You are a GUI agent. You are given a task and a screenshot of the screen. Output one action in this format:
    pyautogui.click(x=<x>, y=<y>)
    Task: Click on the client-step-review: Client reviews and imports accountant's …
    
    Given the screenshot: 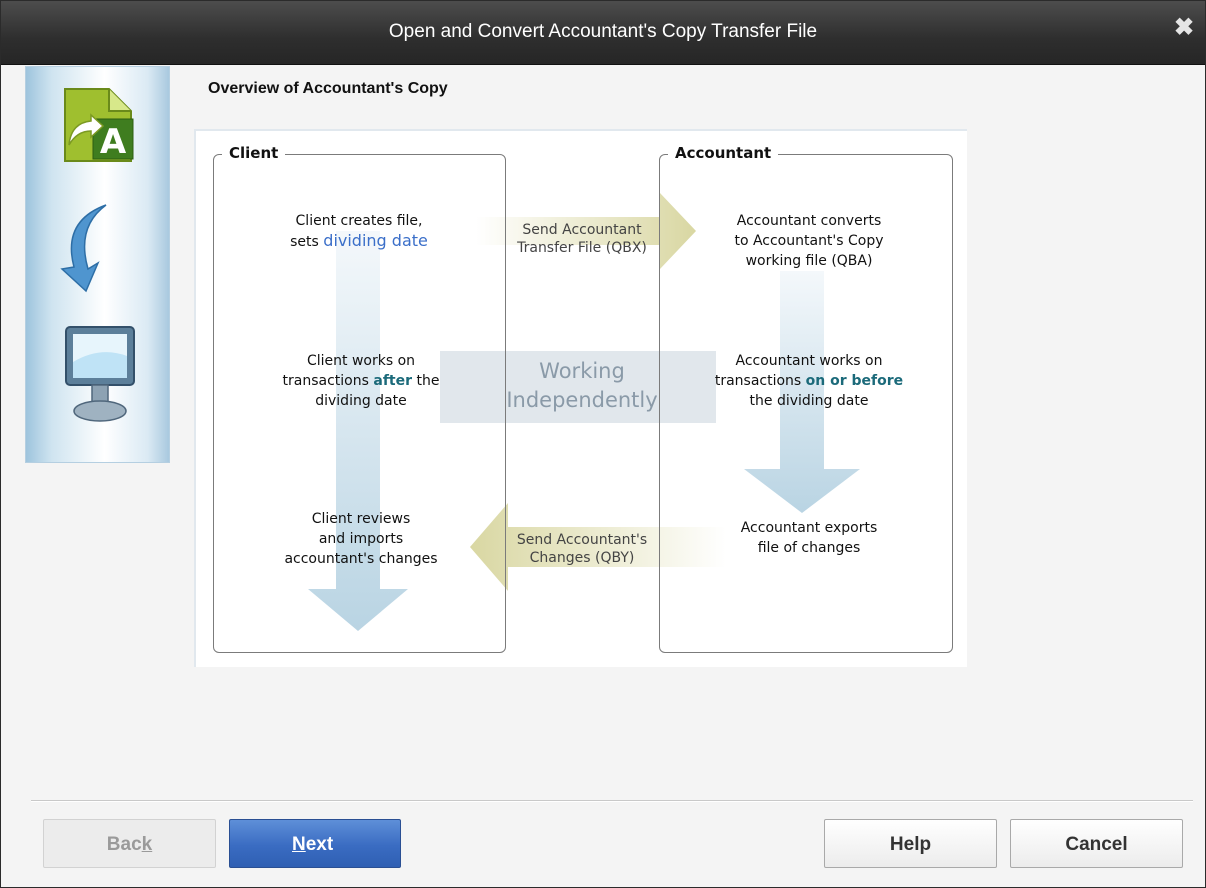 What is the action you would take?
    pyautogui.click(x=361, y=539)
    